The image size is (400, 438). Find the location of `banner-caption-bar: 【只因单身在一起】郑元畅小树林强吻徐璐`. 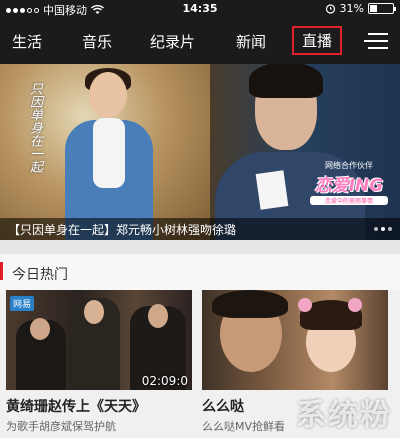

banner-caption-bar: 【只因单身在一起】郑元畅小树林强吻徐璐 is located at coordinates (200, 229).